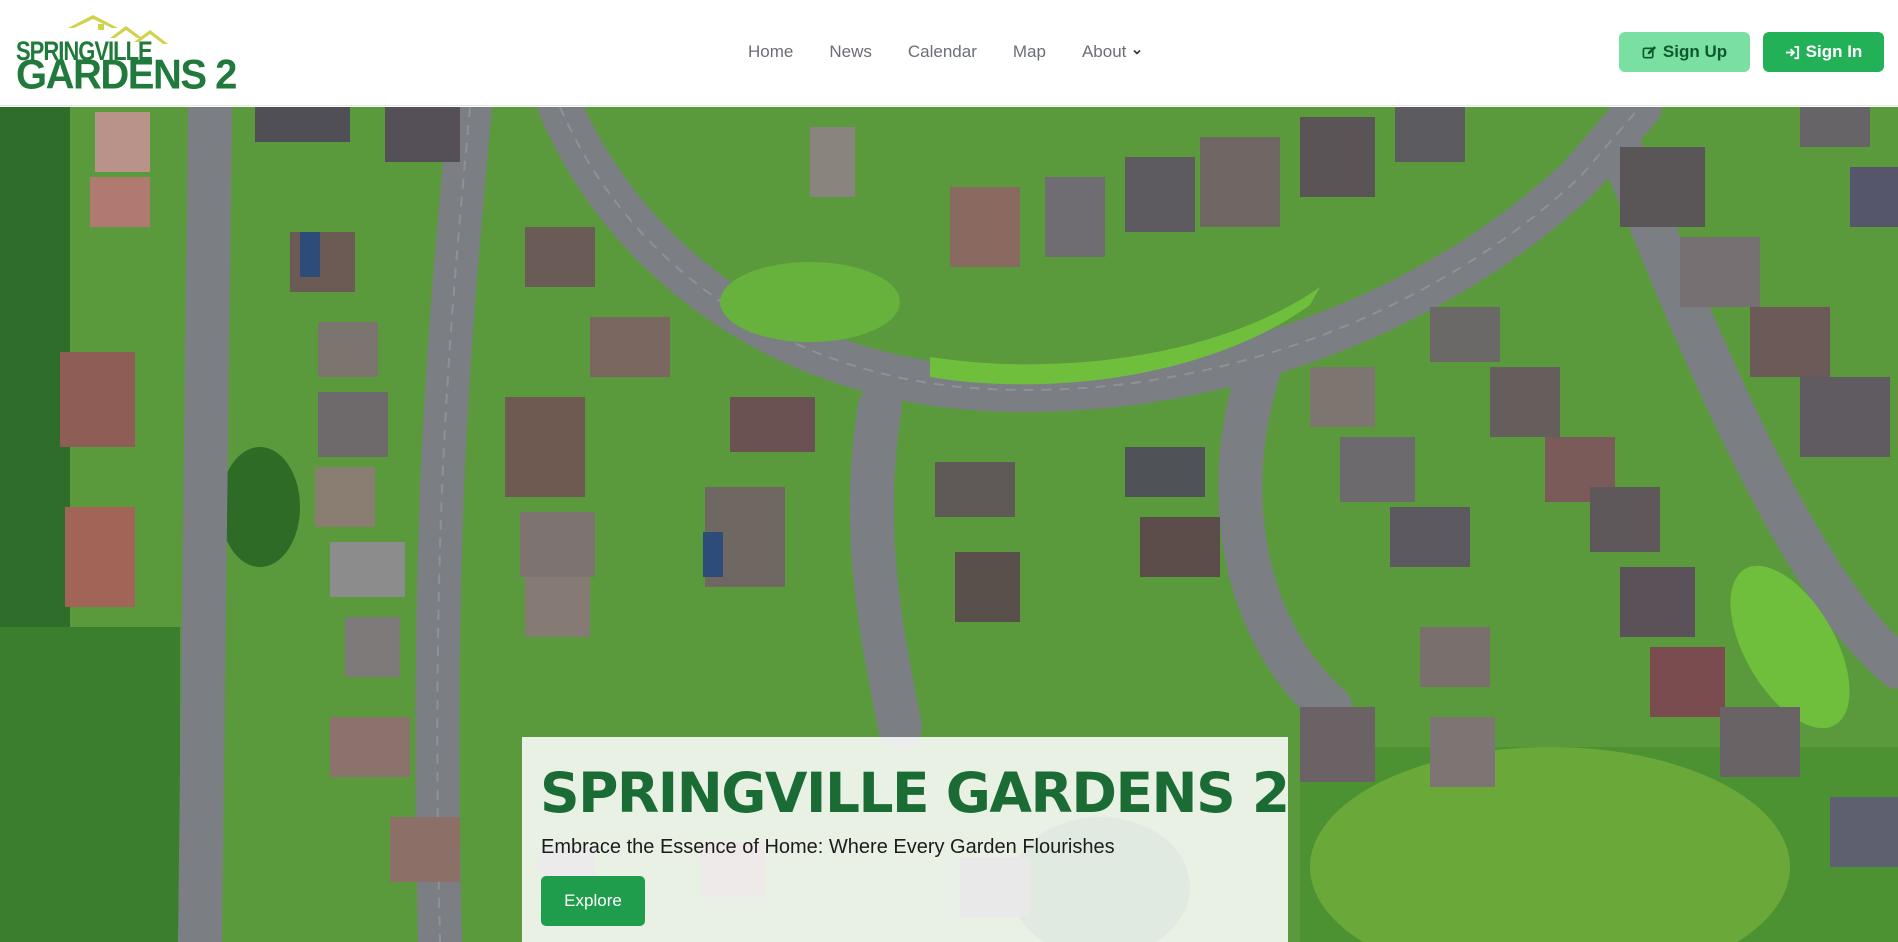  What do you see at coordinates (770, 52) in the screenshot?
I see `nav-home: Home` at bounding box center [770, 52].